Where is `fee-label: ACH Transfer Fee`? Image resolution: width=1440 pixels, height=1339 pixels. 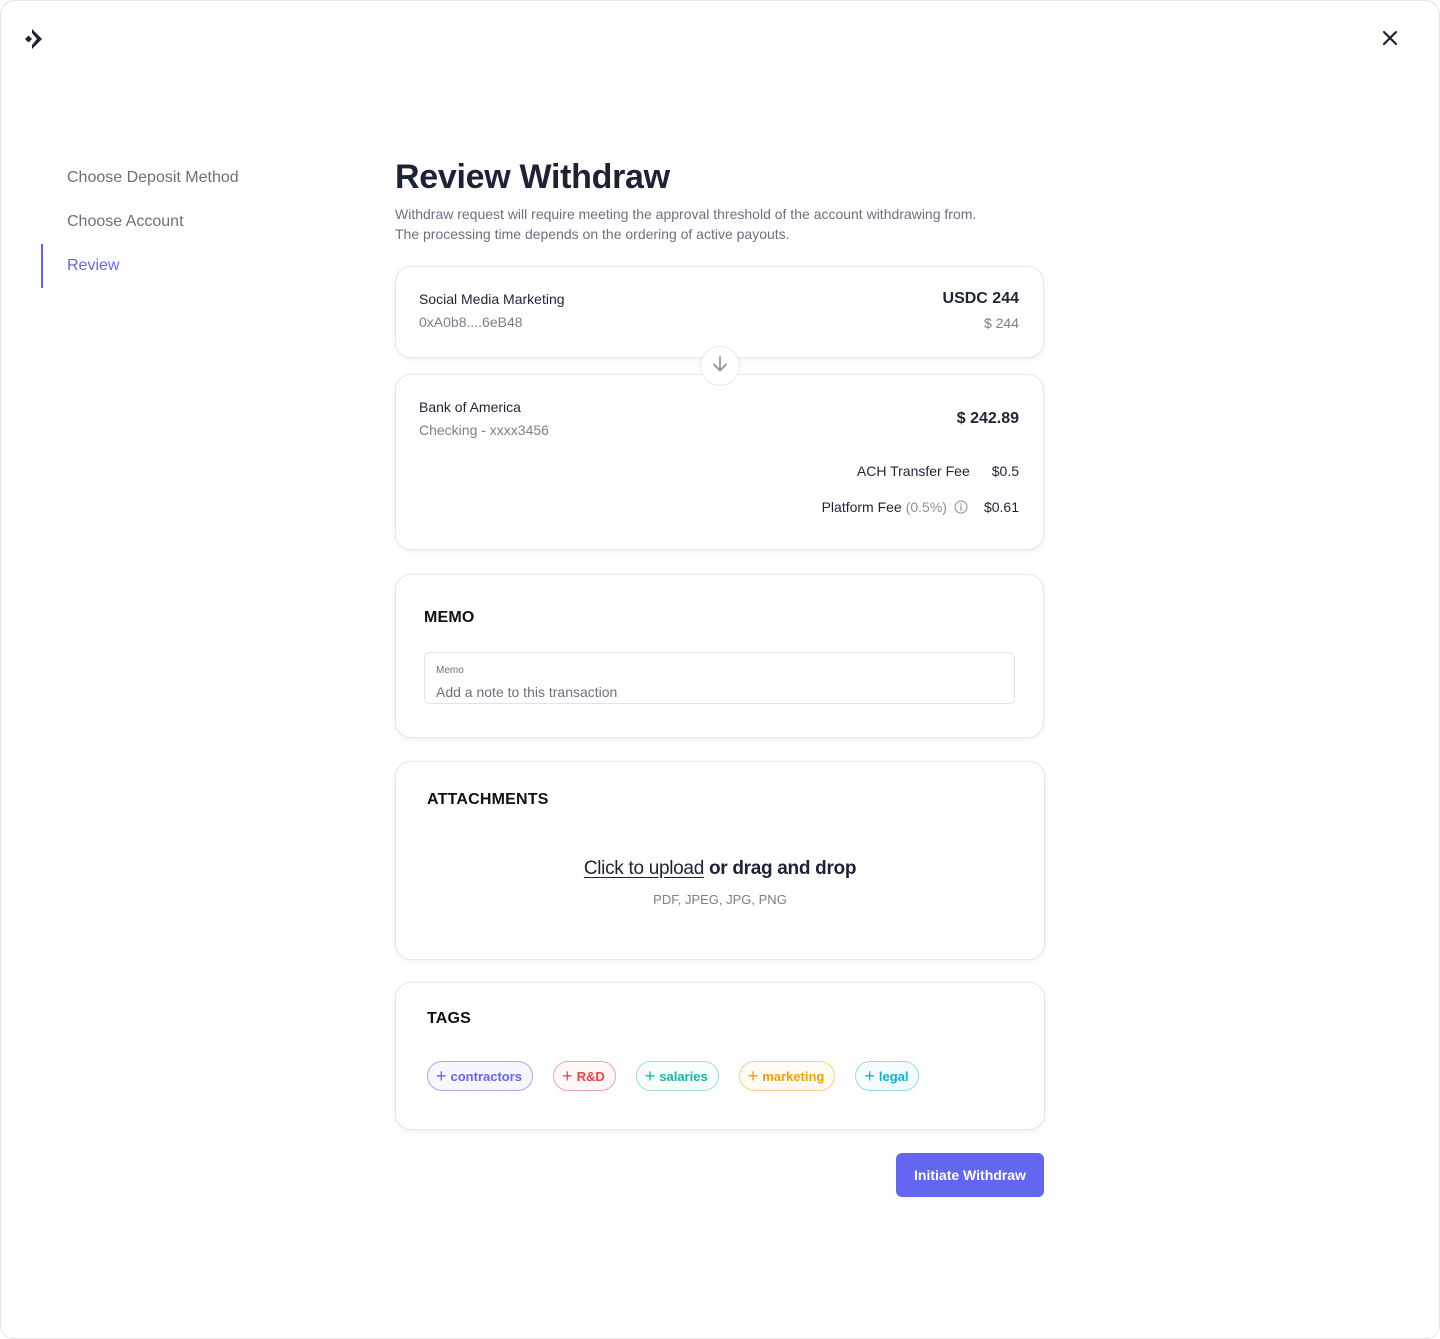 fee-label: ACH Transfer Fee is located at coordinates (913, 471).